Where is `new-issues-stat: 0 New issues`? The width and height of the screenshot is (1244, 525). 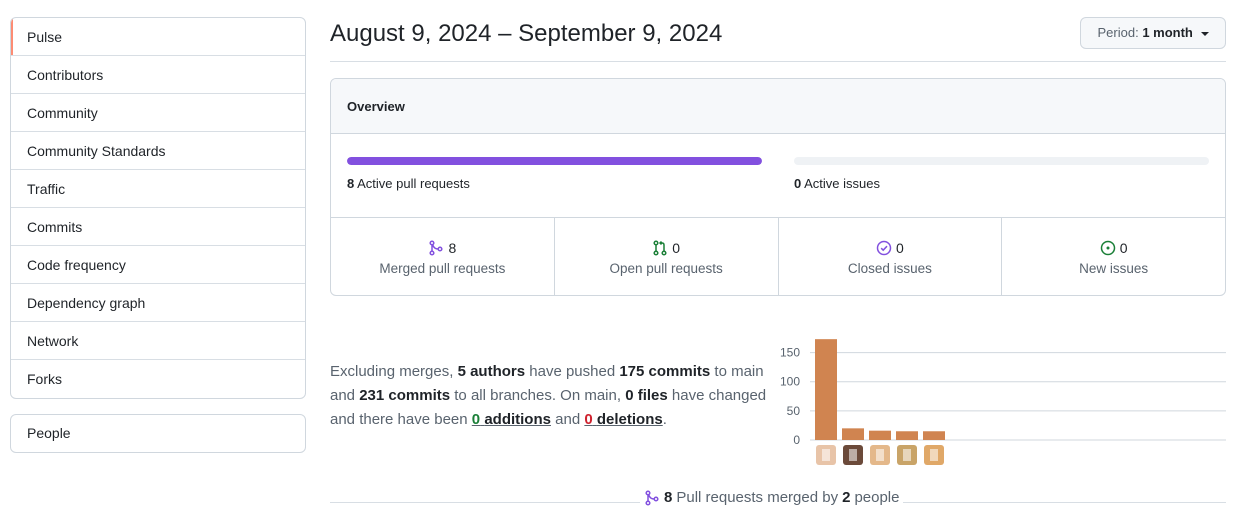 new-issues-stat: 0 New issues is located at coordinates (1113, 256).